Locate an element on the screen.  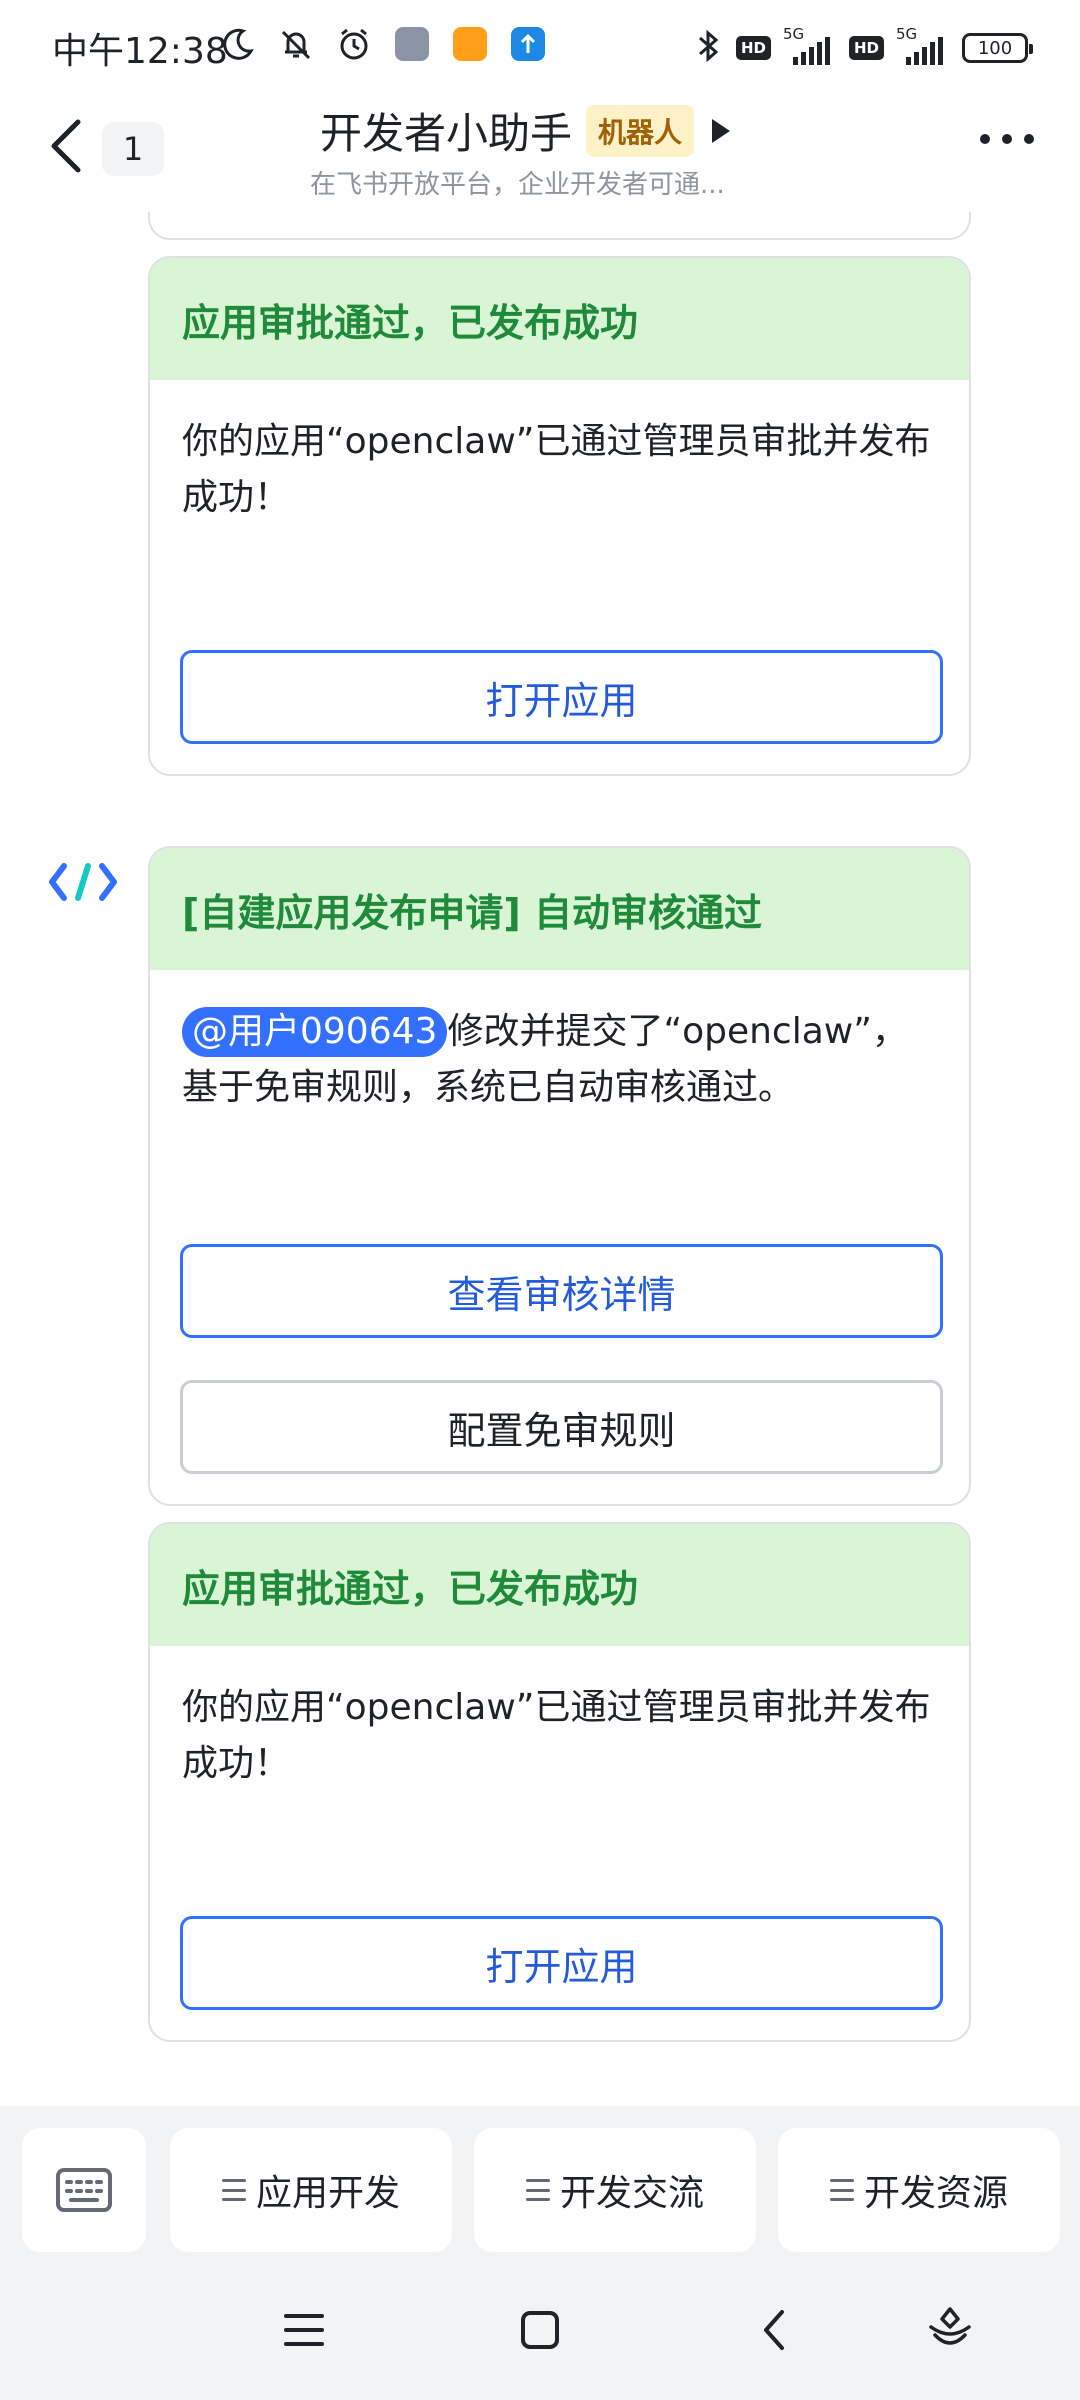
back-button is located at coordinates (68, 146).